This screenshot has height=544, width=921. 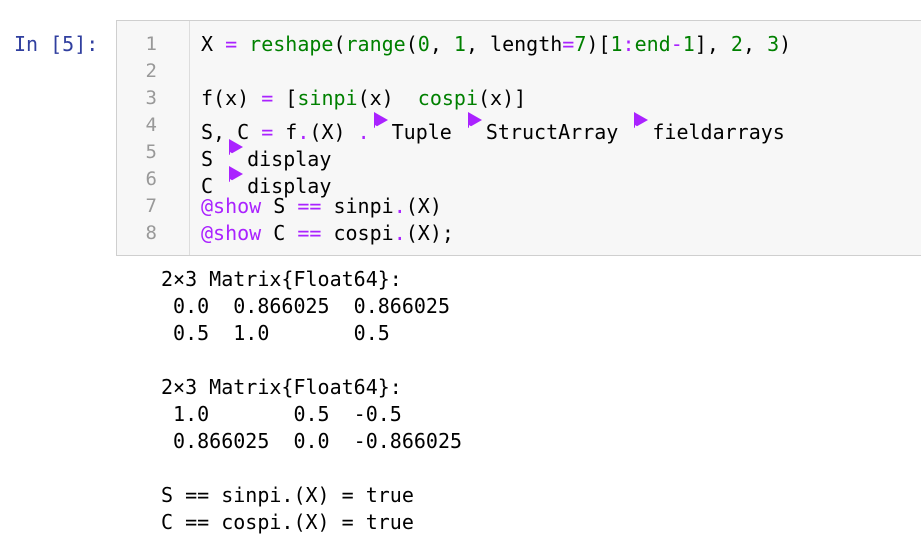 What do you see at coordinates (429, 233) in the screenshot?
I see `code-token: (X);` at bounding box center [429, 233].